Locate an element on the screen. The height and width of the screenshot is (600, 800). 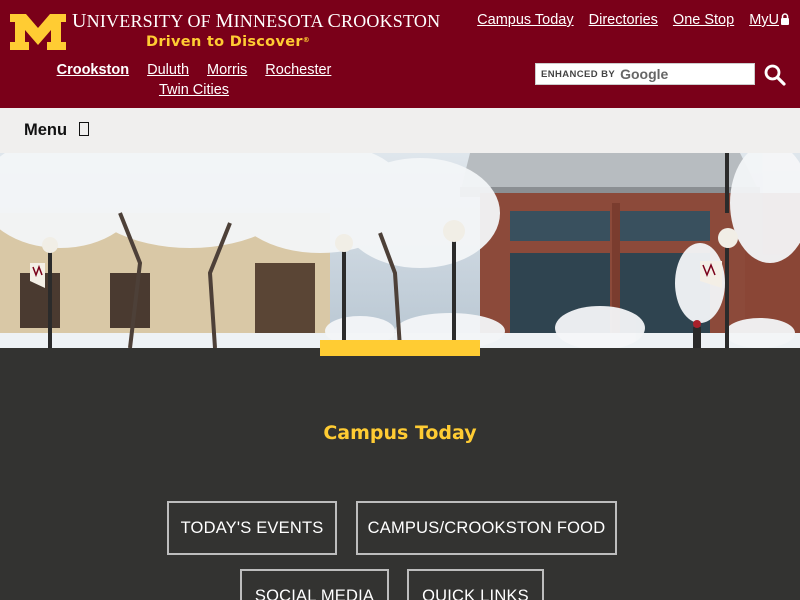
util-link-one-stop: One Stop is located at coordinates (703, 20).